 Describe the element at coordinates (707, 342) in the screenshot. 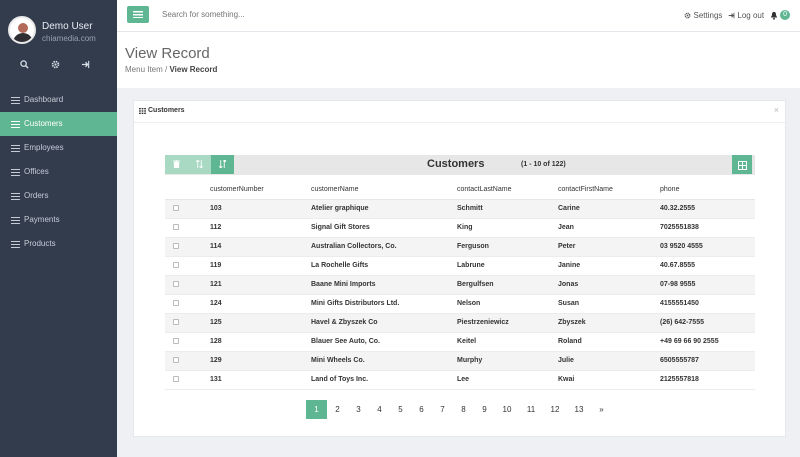

I see `table-cell-phone: +49 69 66 90 2555` at that location.